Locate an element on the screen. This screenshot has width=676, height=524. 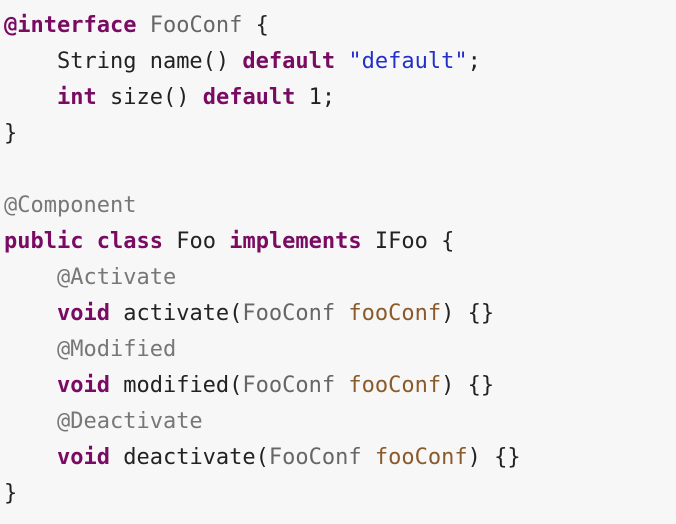
code-line: @Deactivate is located at coordinates (340, 422).